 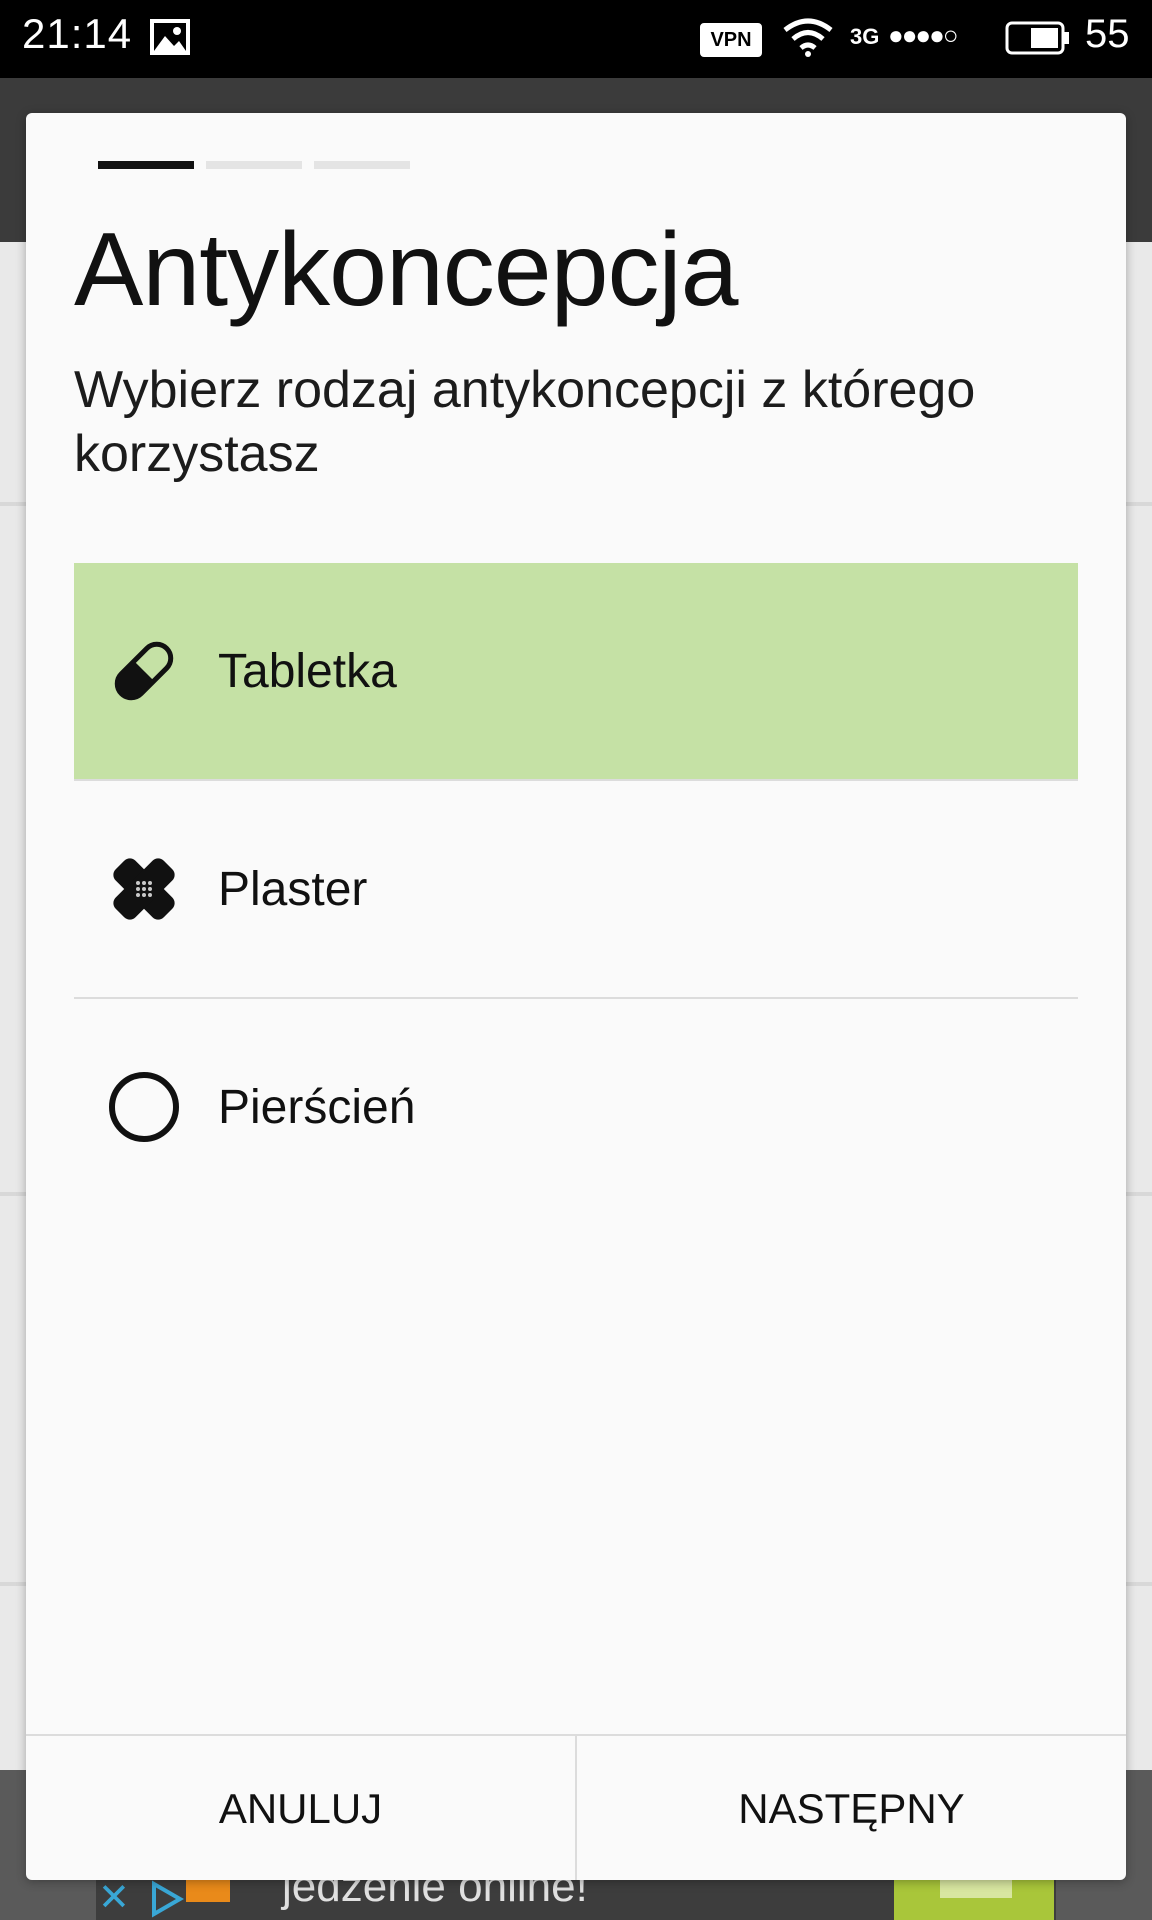 I want to click on dialog-footer: ANULUJ NASTĘPNY, so click(x=576, y=1807).